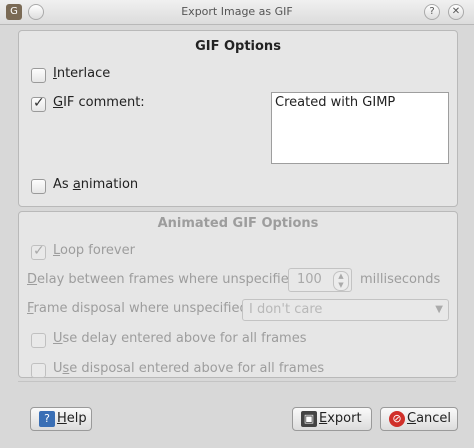  I want to click on delay-units-label: milliseconds, so click(400, 279).